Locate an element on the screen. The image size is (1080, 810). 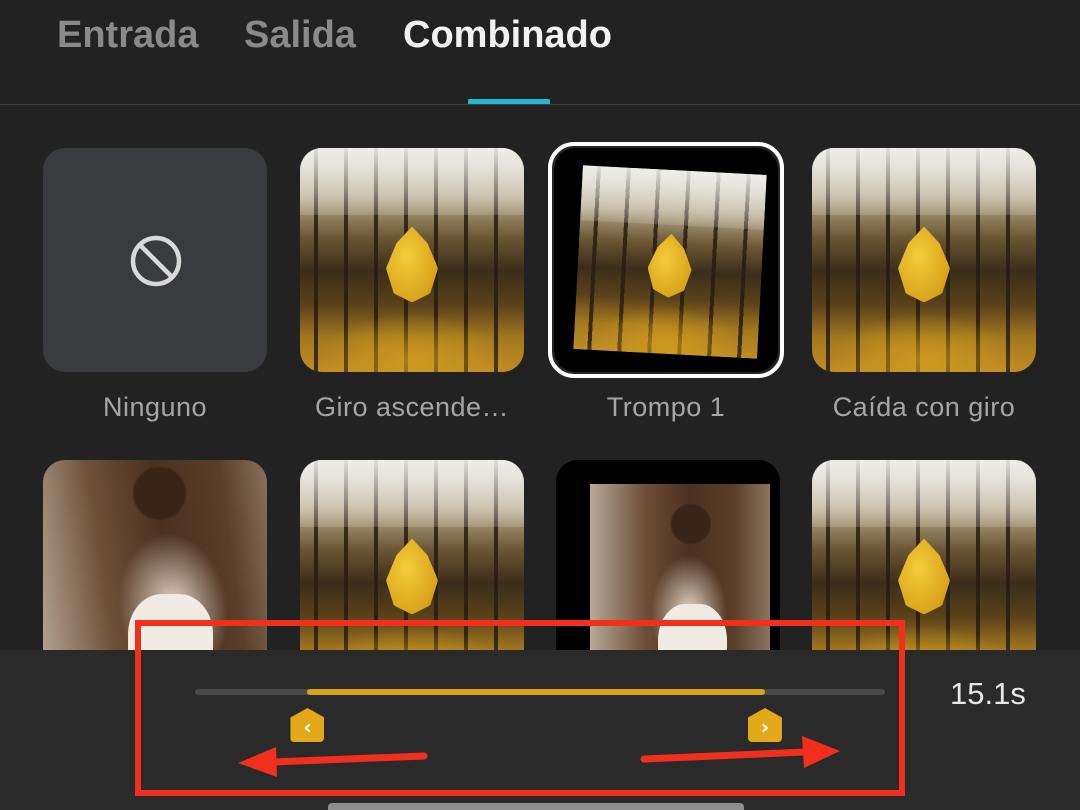
annotation-arrows is located at coordinates (539, 756).